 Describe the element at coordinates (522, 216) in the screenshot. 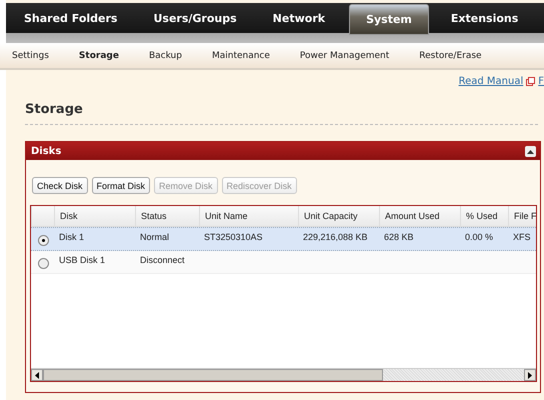

I see `column-header: File F` at that location.